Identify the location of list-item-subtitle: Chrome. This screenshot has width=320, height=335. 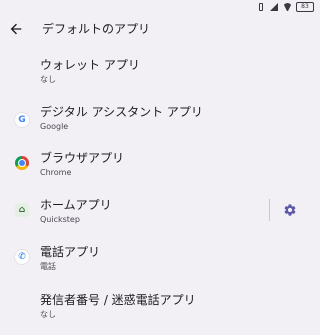
(56, 172).